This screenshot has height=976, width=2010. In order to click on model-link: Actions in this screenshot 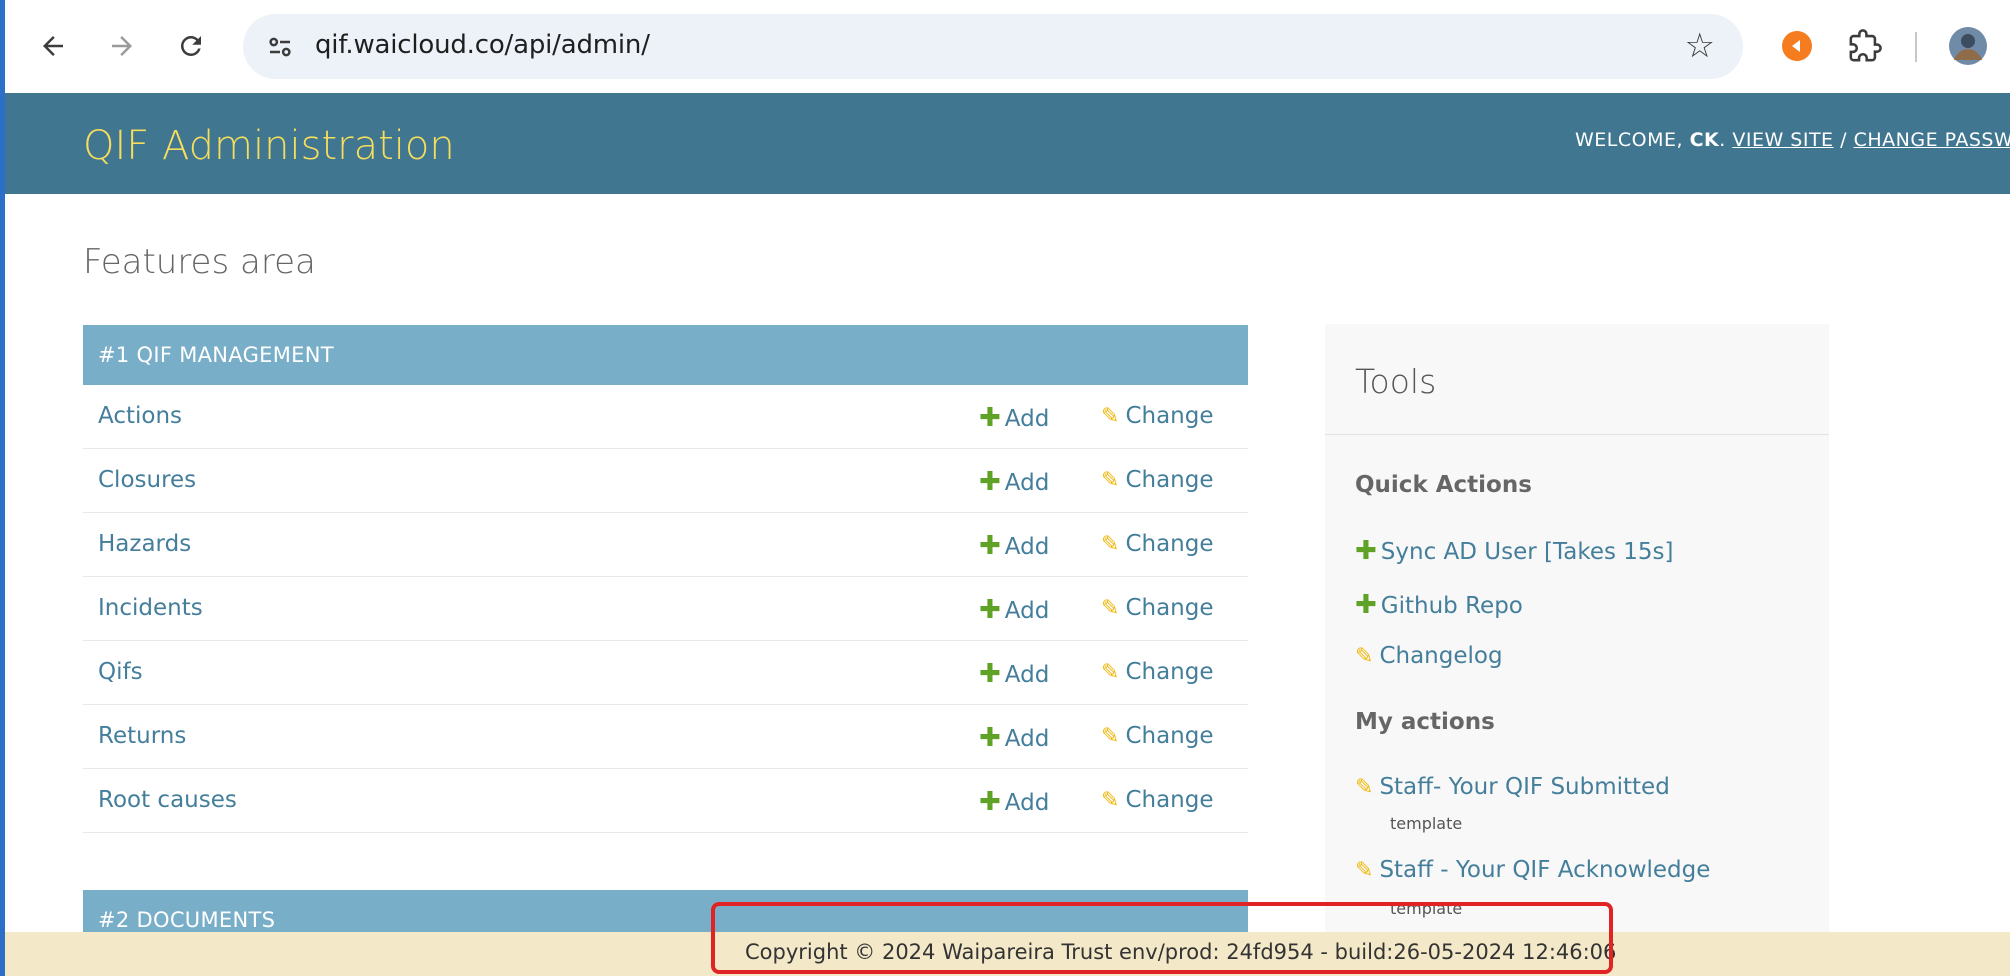, I will do `click(140, 416)`.